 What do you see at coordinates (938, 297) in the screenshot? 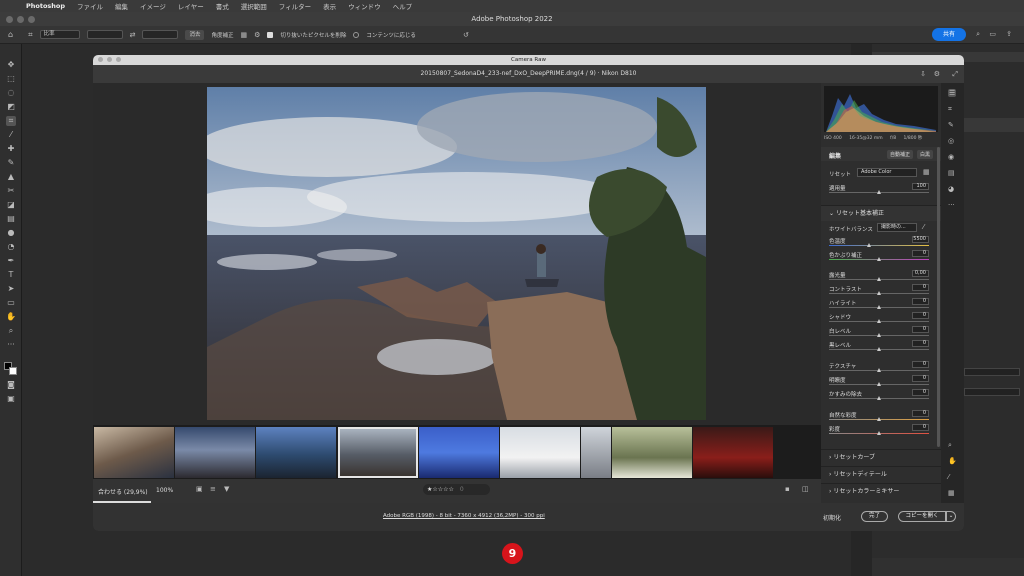
I see `panel-scrollbar` at bounding box center [938, 297].